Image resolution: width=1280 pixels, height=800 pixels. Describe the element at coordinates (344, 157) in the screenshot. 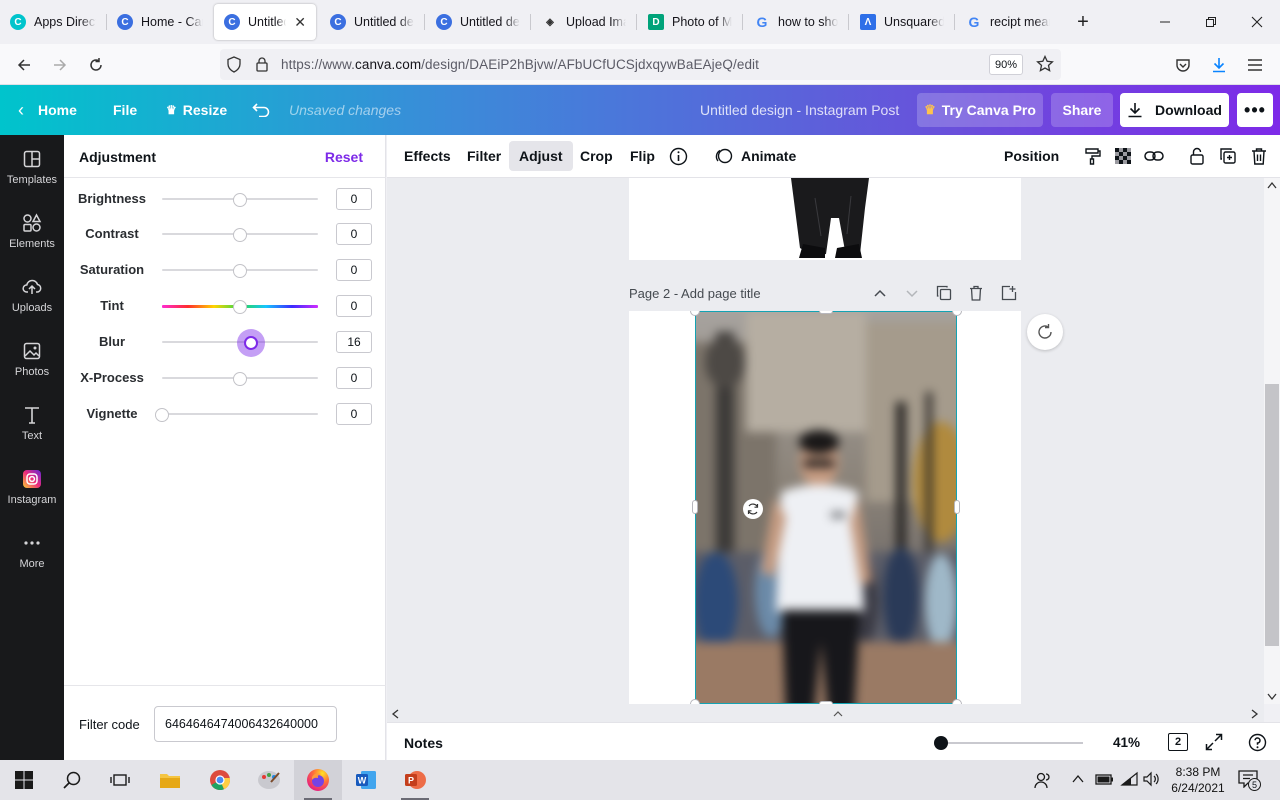

I see `reset-button: Reset` at that location.